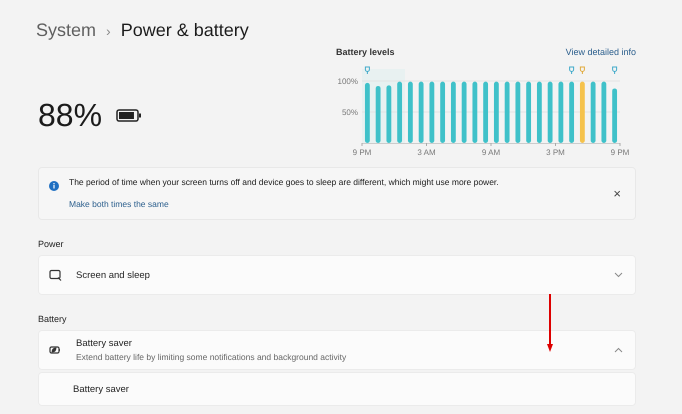  Describe the element at coordinates (337, 275) in the screenshot. I see `settings-row: Screen and sleep` at that location.